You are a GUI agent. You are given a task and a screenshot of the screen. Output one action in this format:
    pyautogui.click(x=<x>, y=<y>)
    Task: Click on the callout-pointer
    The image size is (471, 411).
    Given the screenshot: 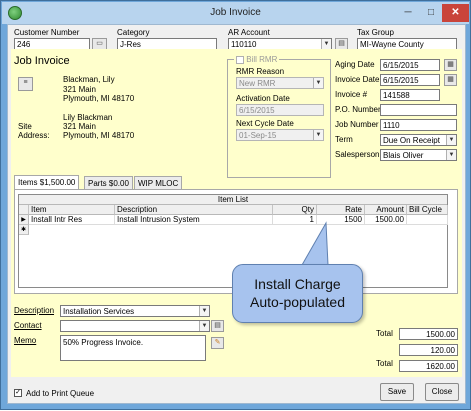 What is the action you would take?
    pyautogui.click(x=315, y=243)
    